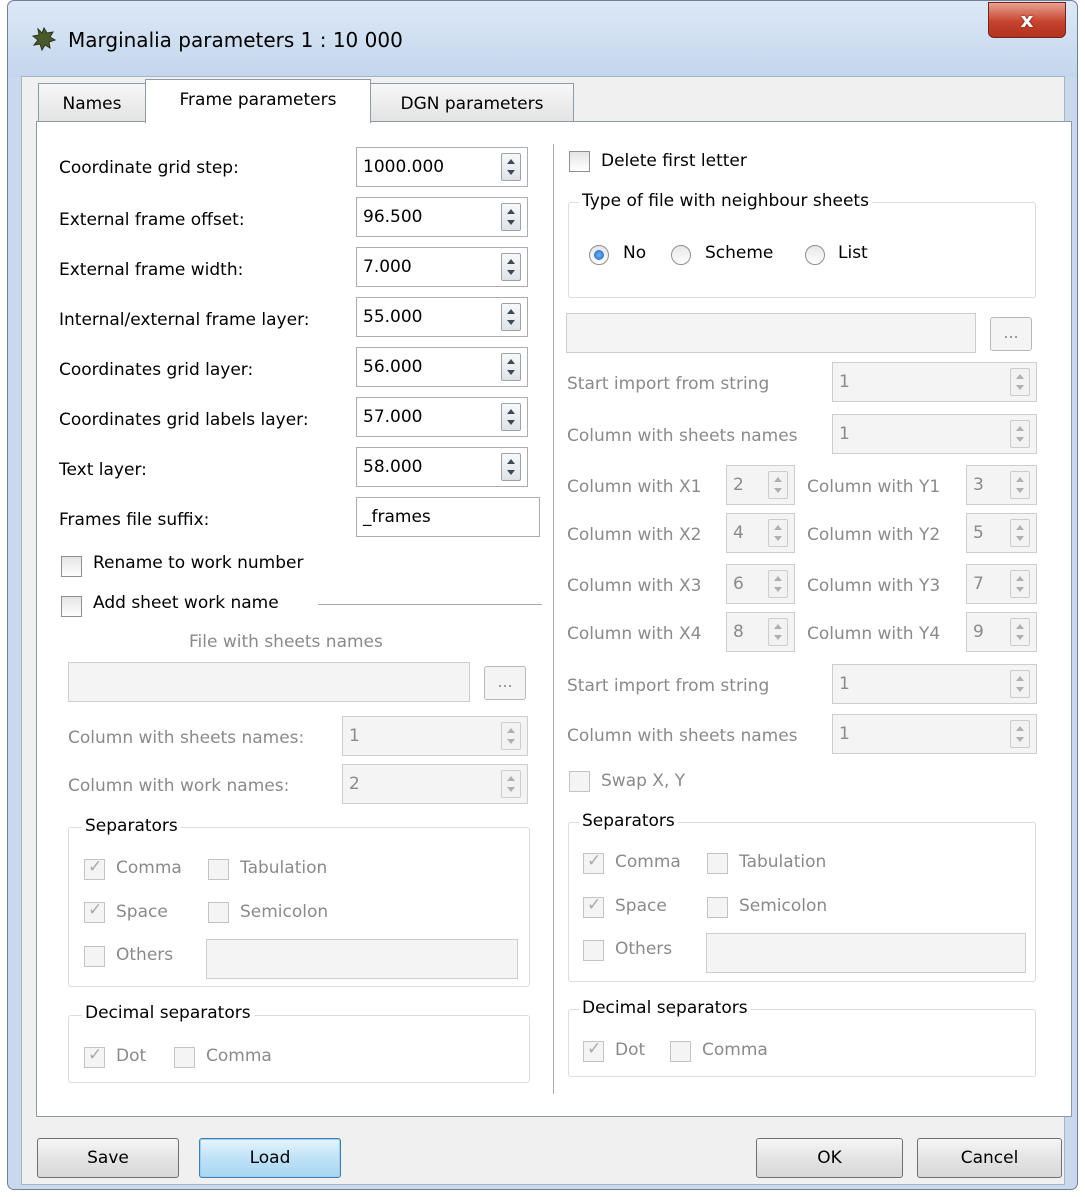 This screenshot has width=1085, height=1197. What do you see at coordinates (442, 367) in the screenshot?
I see `grid-layer-spinbox: 56.000` at bounding box center [442, 367].